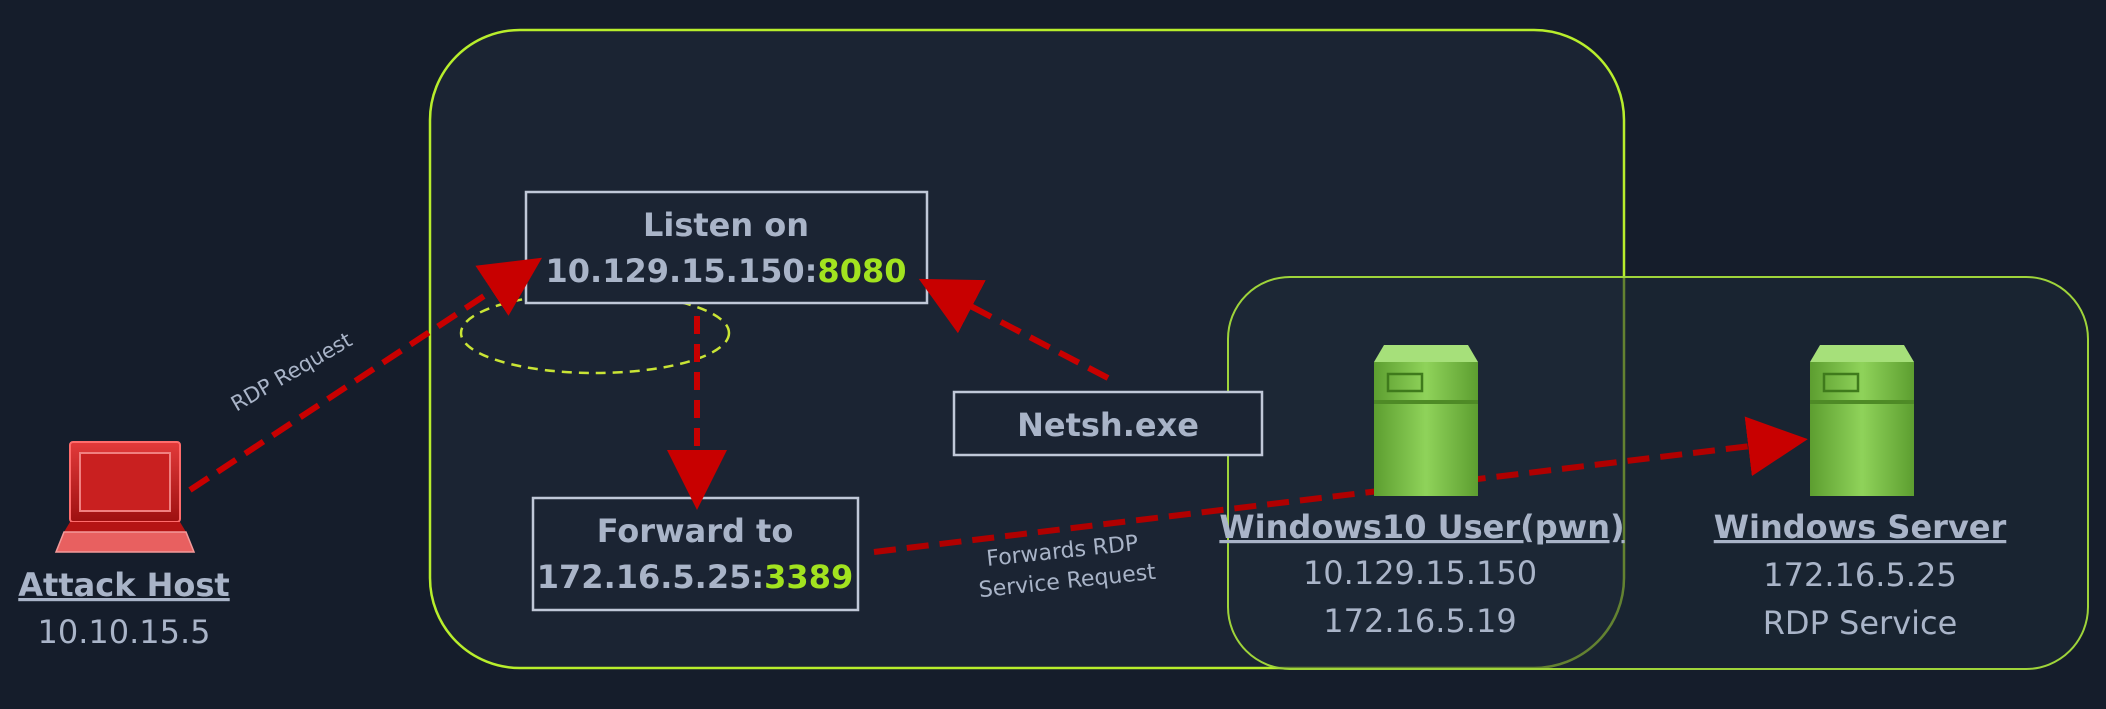 The width and height of the screenshot is (2106, 709). I want to click on forward-port: 3389, so click(808, 577).